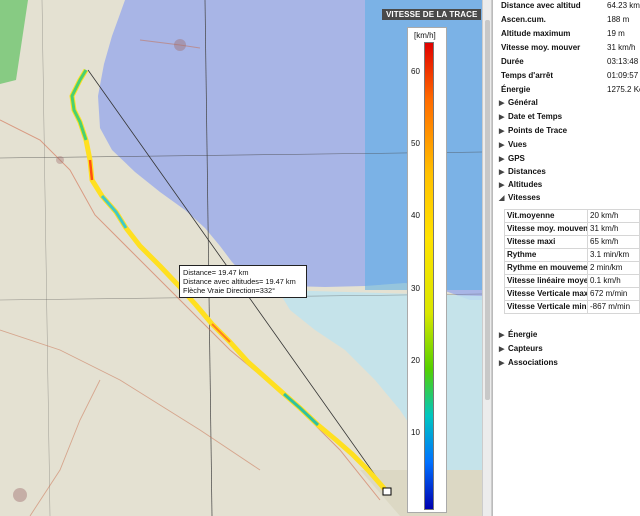  I want to click on section-gps: ▶ GPS, so click(512, 159).